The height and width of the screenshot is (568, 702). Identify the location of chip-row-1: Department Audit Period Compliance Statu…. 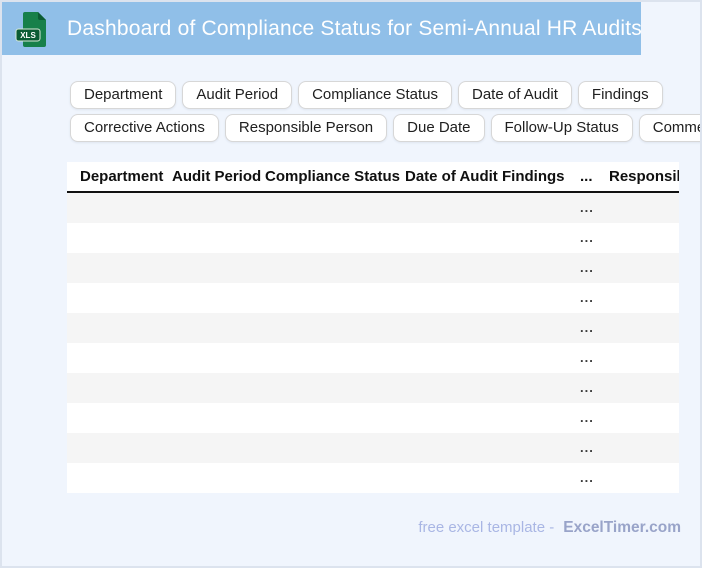
(385, 95).